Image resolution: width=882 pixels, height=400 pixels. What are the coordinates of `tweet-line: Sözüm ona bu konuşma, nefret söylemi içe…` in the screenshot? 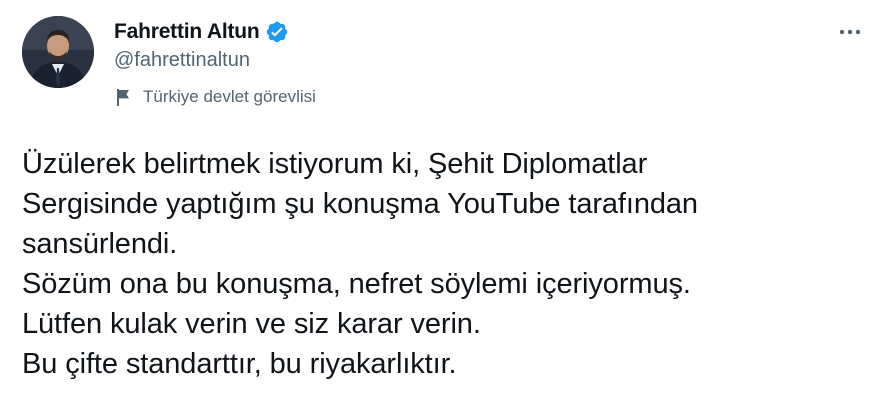 It's located at (356, 284).